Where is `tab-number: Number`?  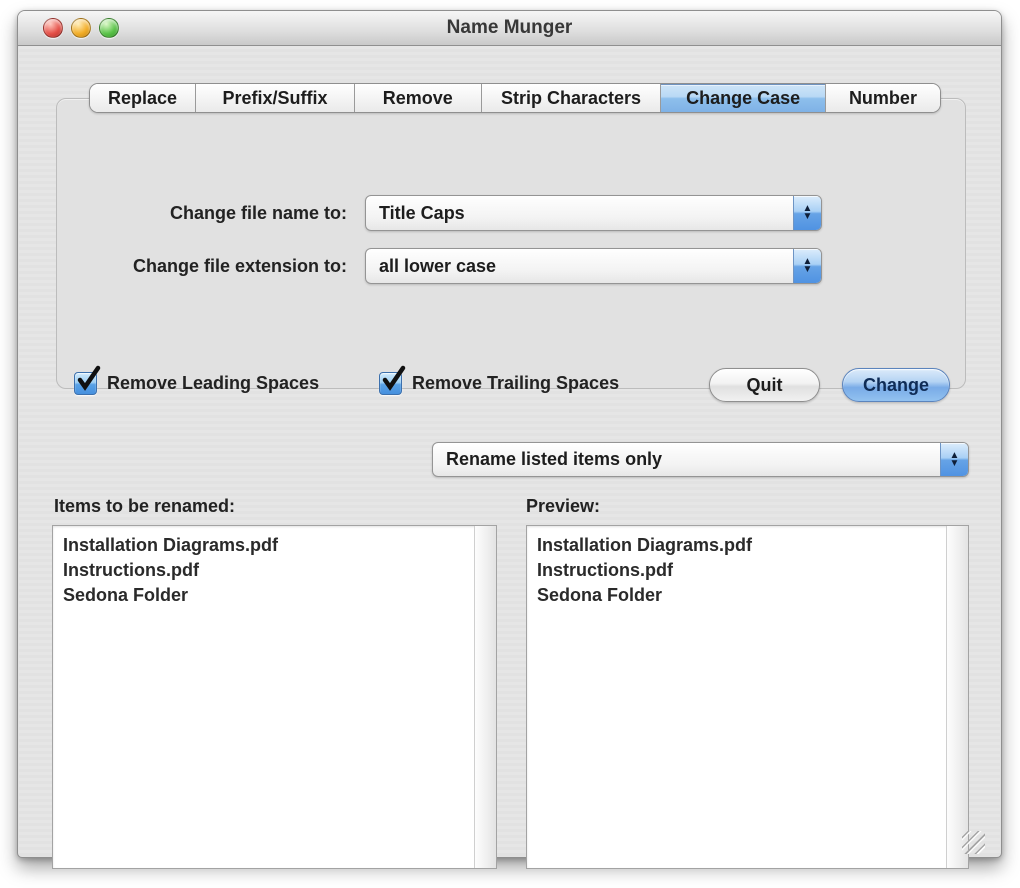
tab-number: Number is located at coordinates (882, 98).